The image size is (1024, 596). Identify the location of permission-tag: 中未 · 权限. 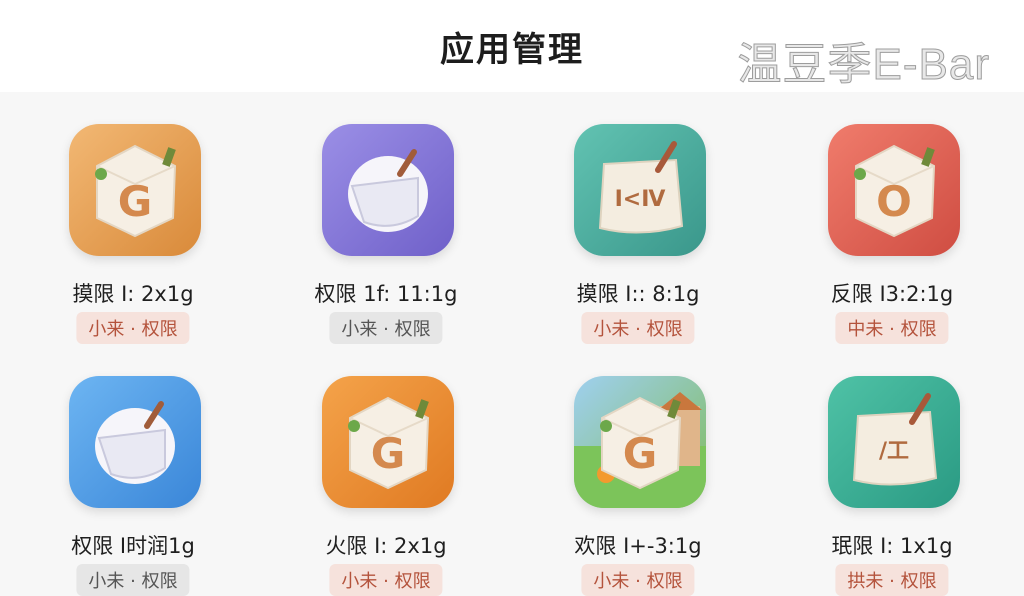
(892, 328).